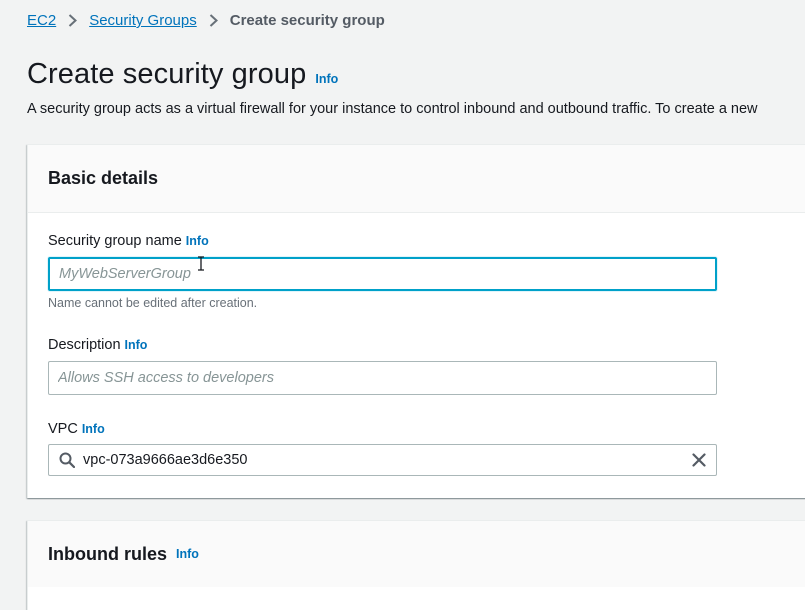 The image size is (805, 610). I want to click on description-label: Description, so click(84, 345).